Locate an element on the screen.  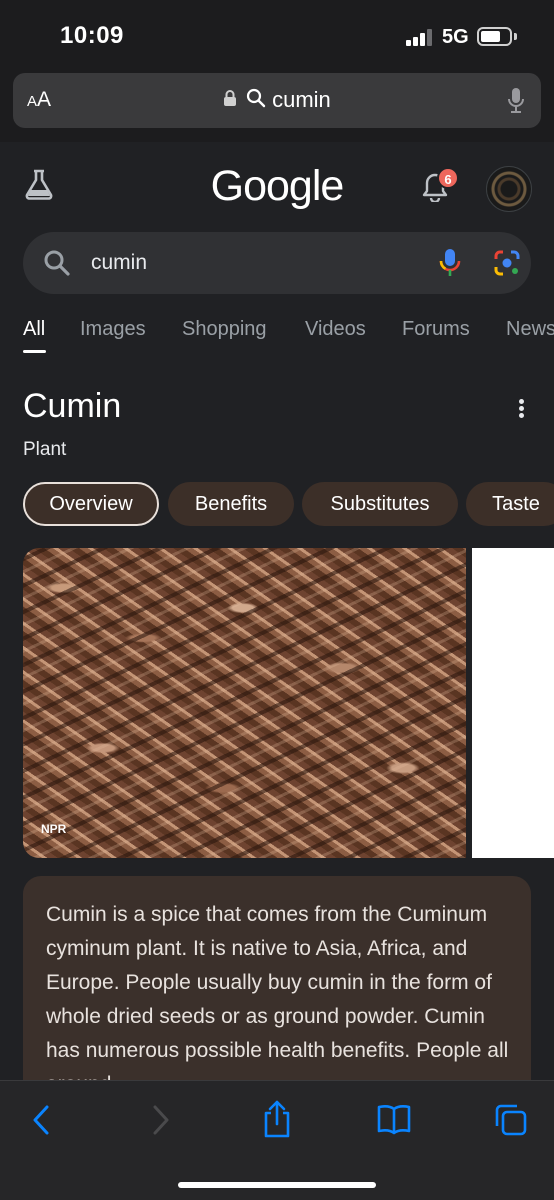
tab-shopping: Shopping is located at coordinates (224, 329).